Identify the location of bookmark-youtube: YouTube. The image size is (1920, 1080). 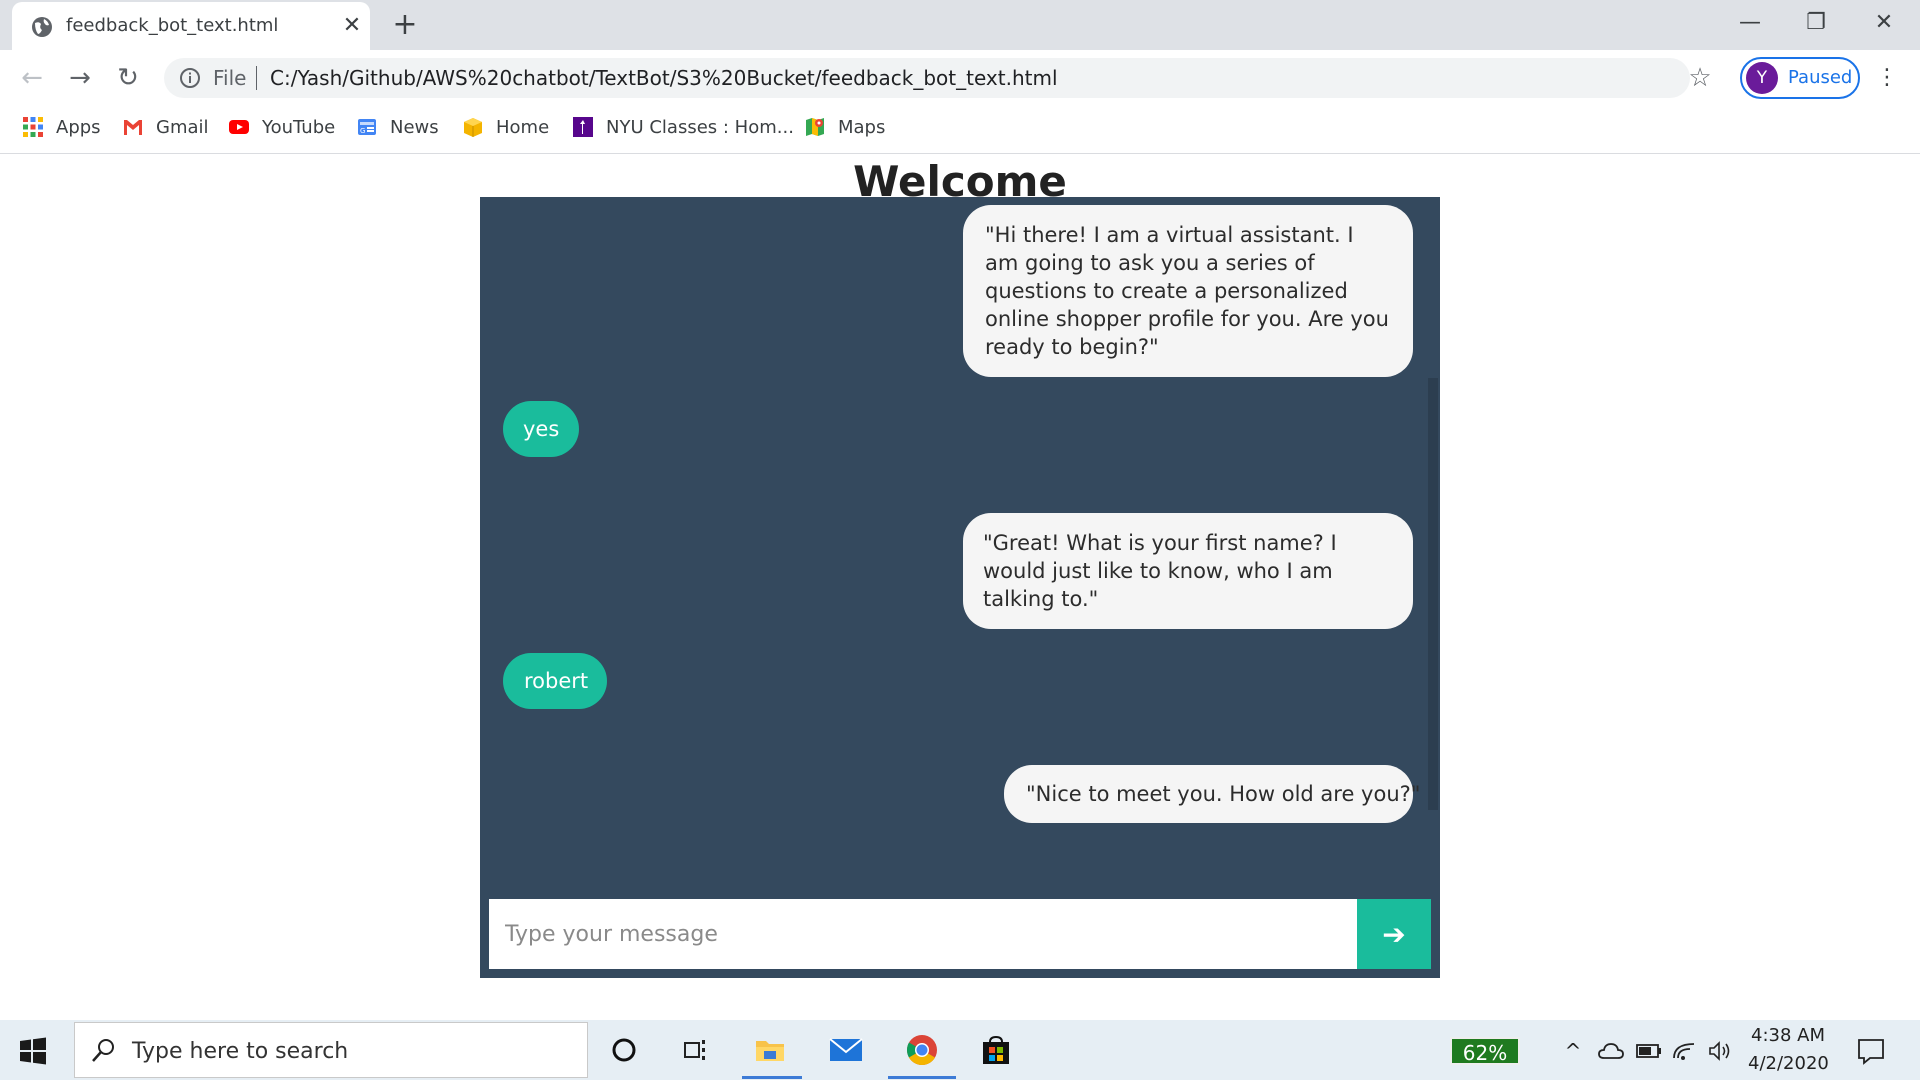
(281, 127).